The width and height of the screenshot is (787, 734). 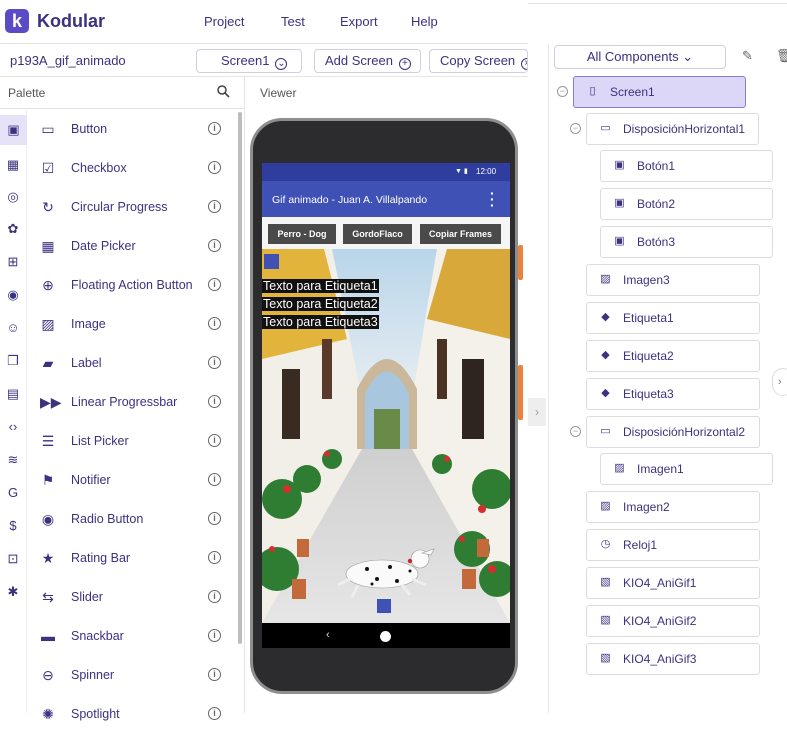 What do you see at coordinates (223, 91) in the screenshot?
I see `search-icon` at bounding box center [223, 91].